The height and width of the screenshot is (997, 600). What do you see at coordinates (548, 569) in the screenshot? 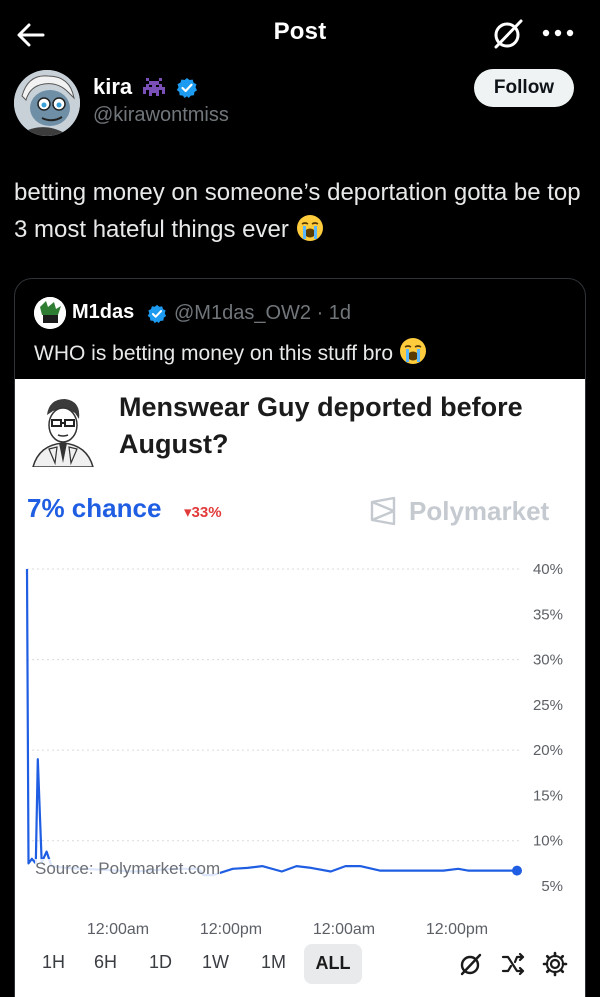
I see `y-tick-label: 40%` at bounding box center [548, 569].